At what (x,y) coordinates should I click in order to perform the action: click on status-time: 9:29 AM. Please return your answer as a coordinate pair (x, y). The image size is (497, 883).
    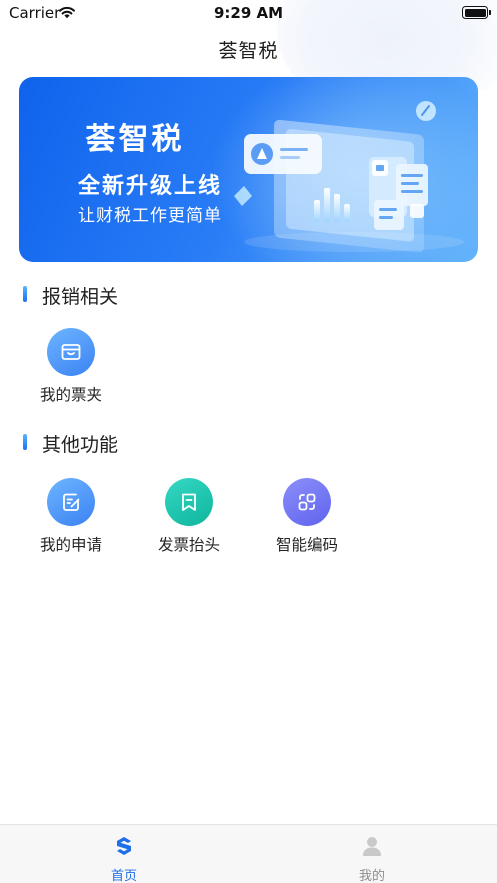
    Looking at the image, I should click on (248, 13).